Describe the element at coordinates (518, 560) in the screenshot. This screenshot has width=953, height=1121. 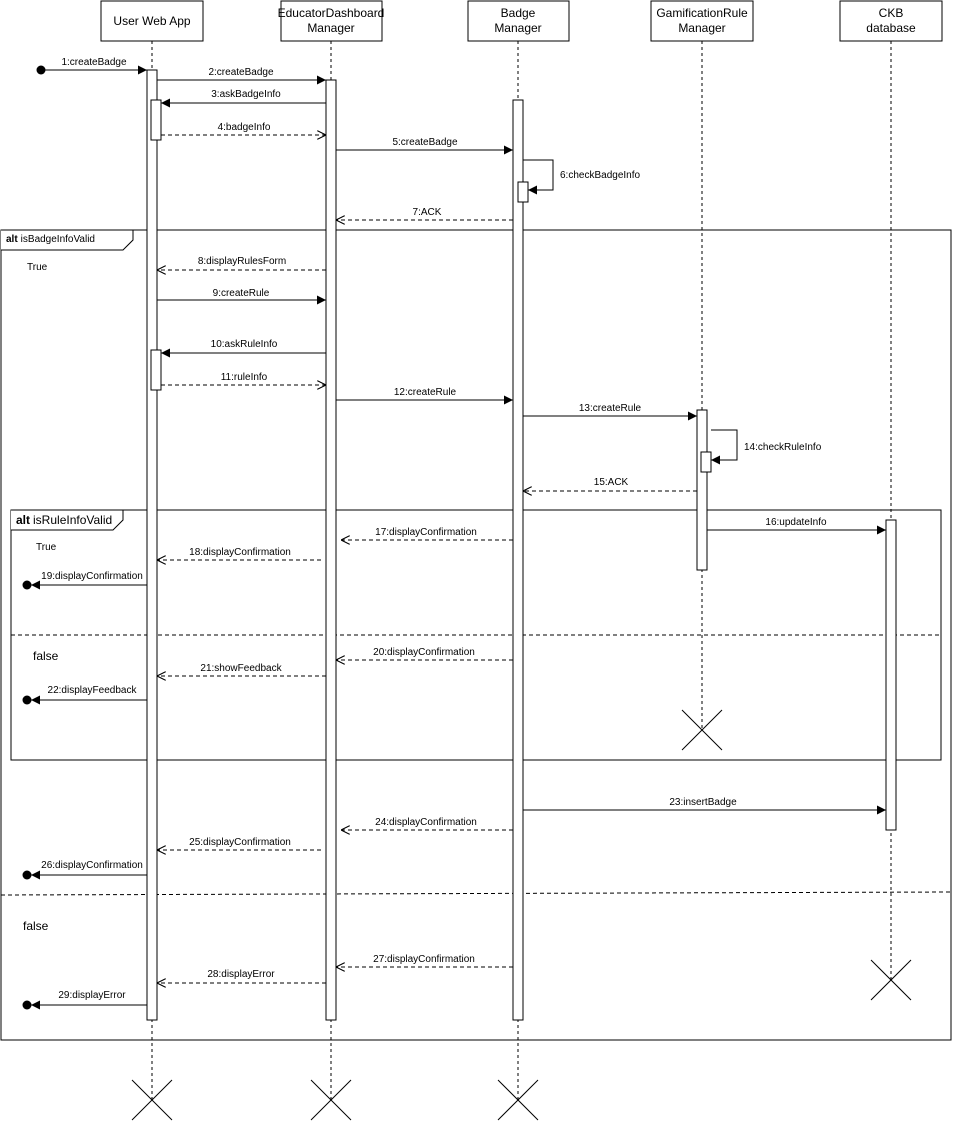
I see `activation-badge-manager` at that location.